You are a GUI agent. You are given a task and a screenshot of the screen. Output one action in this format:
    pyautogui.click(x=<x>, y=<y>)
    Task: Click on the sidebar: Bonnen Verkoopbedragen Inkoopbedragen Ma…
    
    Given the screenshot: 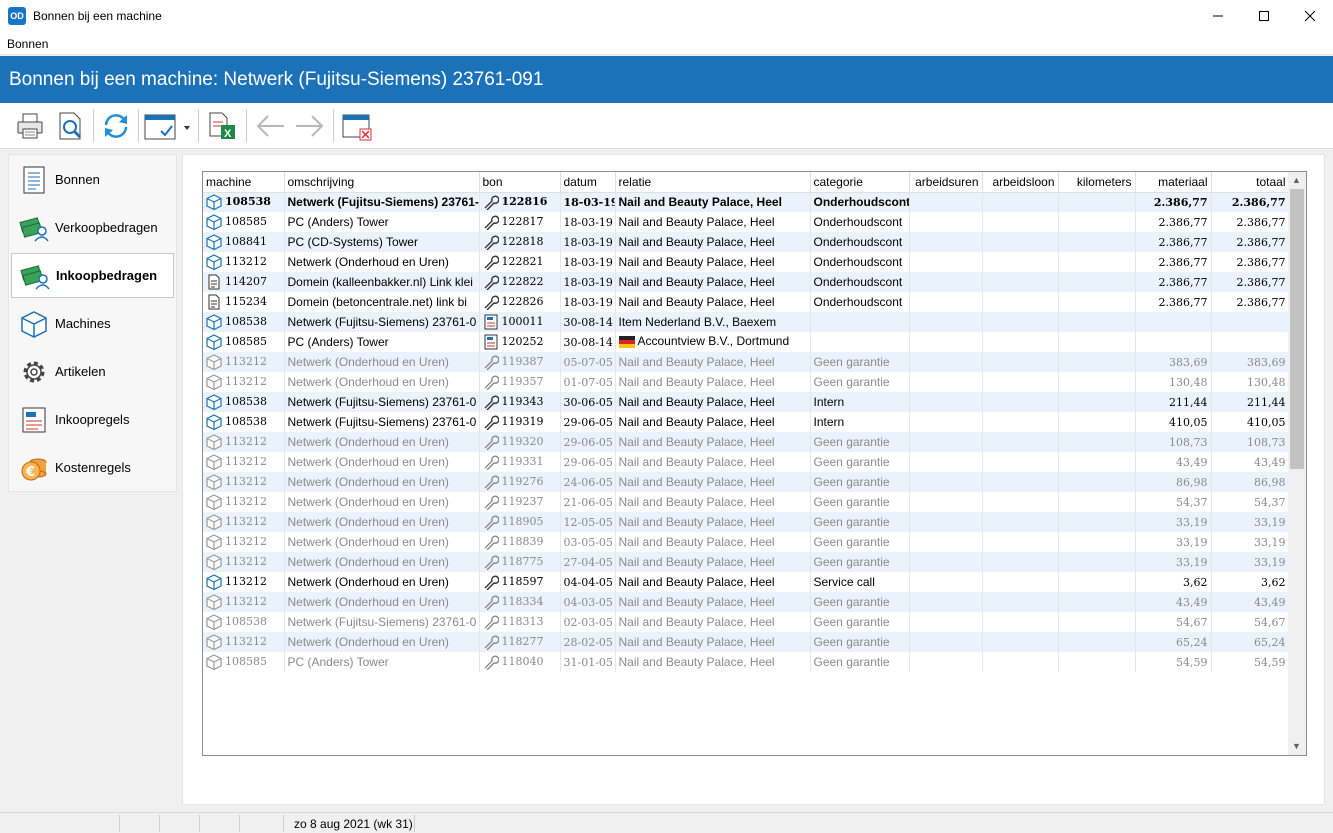 What is the action you would take?
    pyautogui.click(x=92, y=323)
    